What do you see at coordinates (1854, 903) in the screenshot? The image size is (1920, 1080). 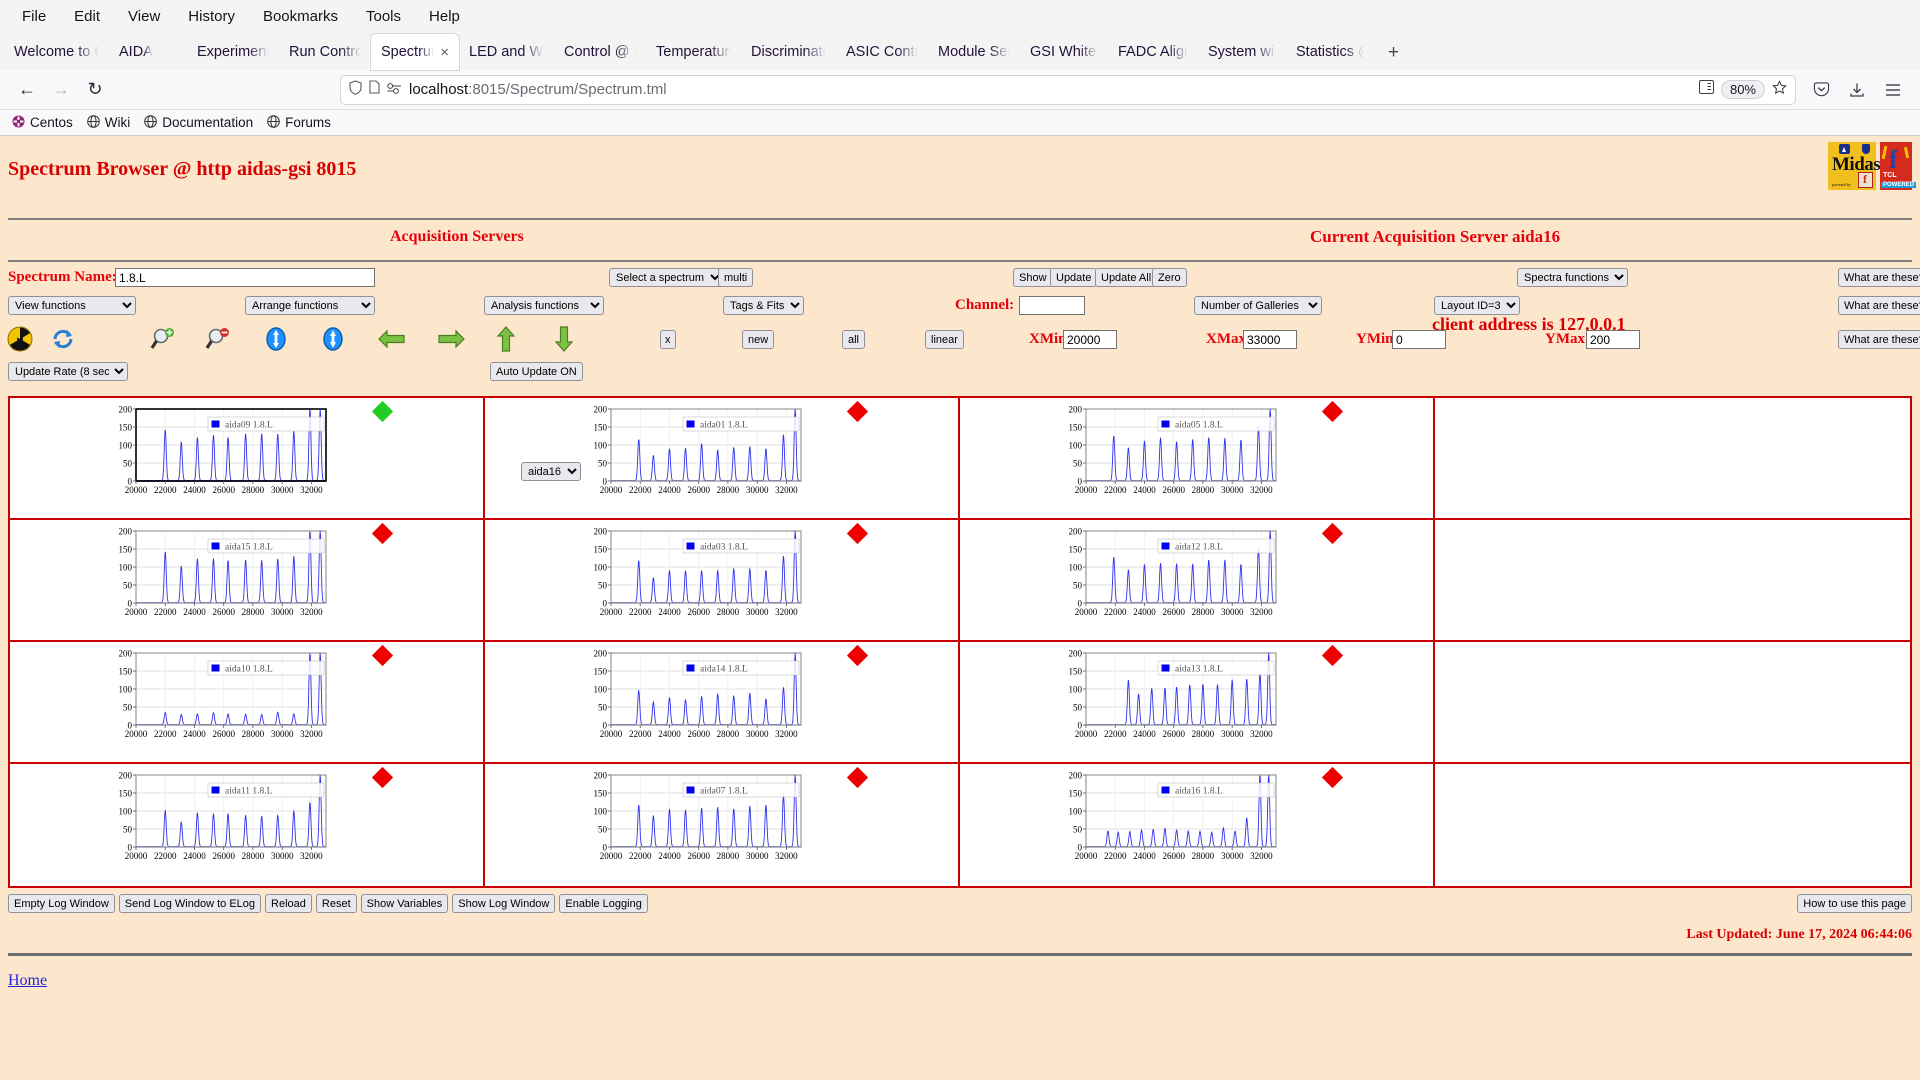 I see `how-to-use-button: How to use this page` at bounding box center [1854, 903].